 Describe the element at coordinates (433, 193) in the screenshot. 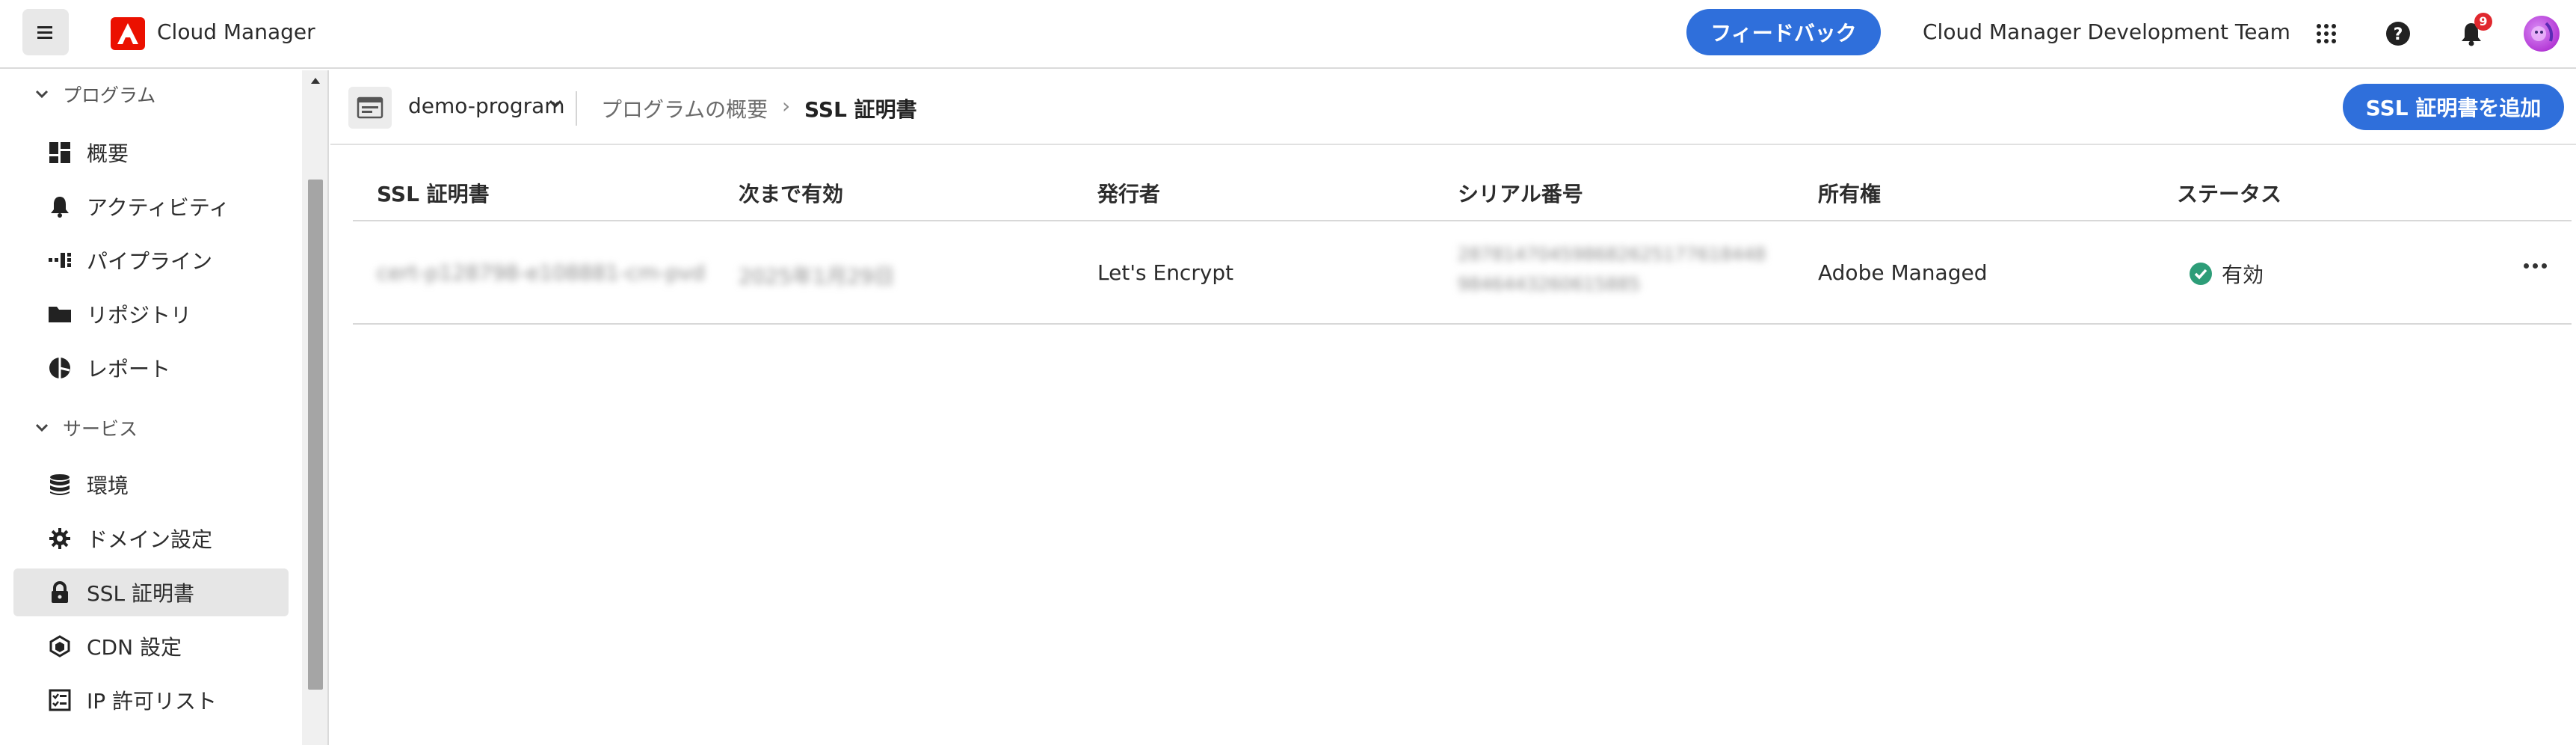

I see `column-header-certificate: SSL 証明書` at that location.